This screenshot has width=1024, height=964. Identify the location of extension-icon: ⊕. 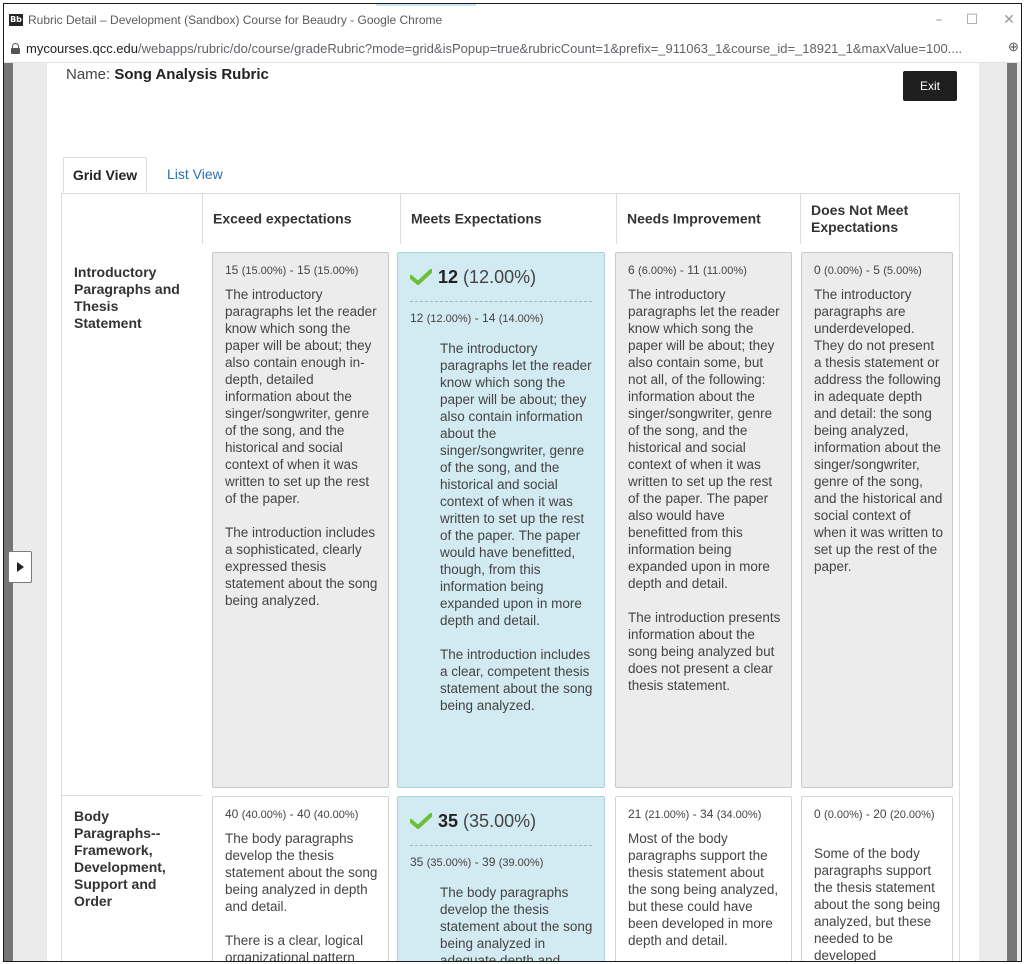
(1013, 47).